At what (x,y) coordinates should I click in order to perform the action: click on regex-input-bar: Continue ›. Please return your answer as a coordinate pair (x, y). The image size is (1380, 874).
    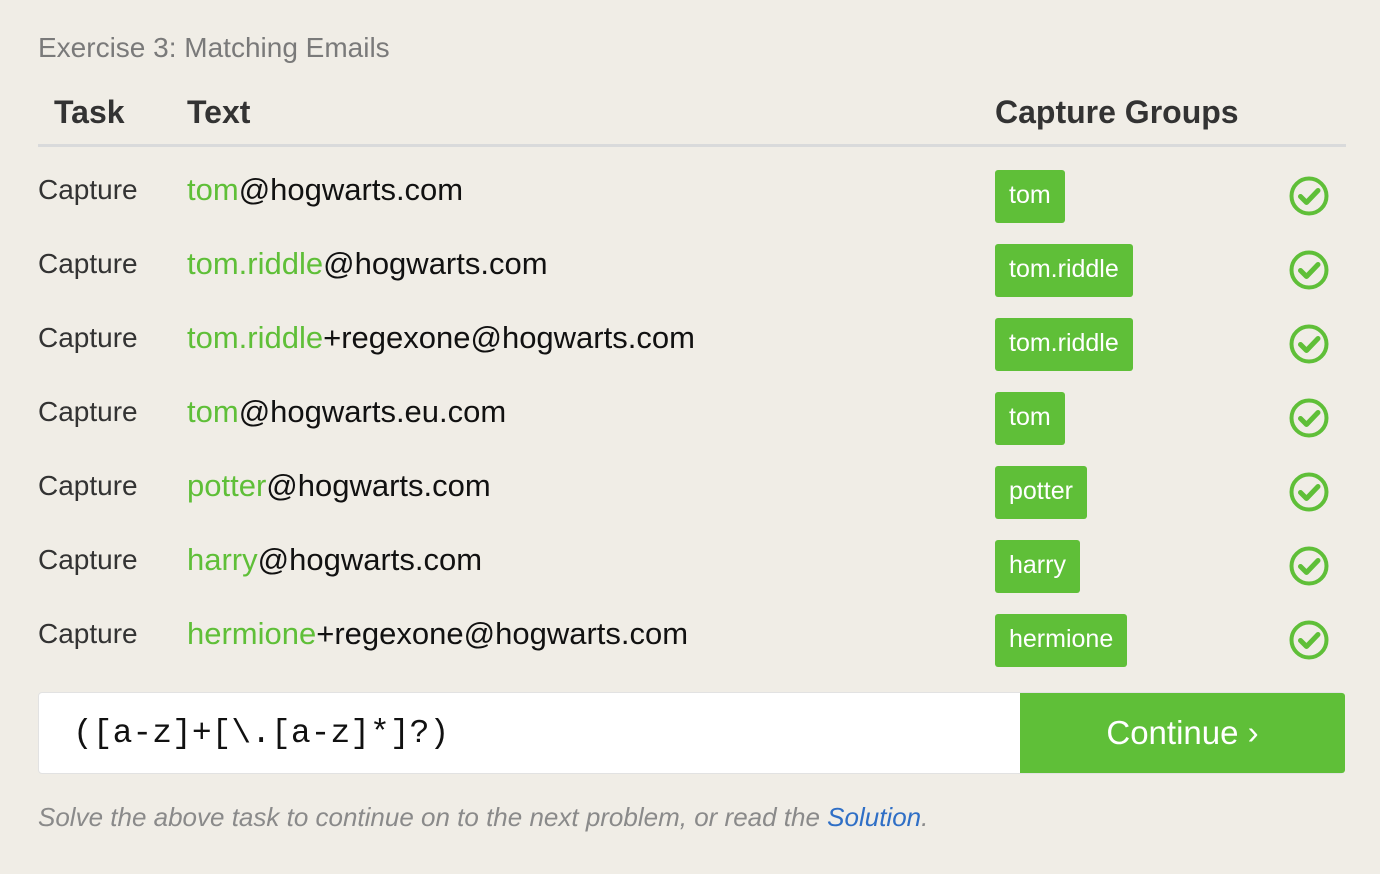
    Looking at the image, I should click on (691, 733).